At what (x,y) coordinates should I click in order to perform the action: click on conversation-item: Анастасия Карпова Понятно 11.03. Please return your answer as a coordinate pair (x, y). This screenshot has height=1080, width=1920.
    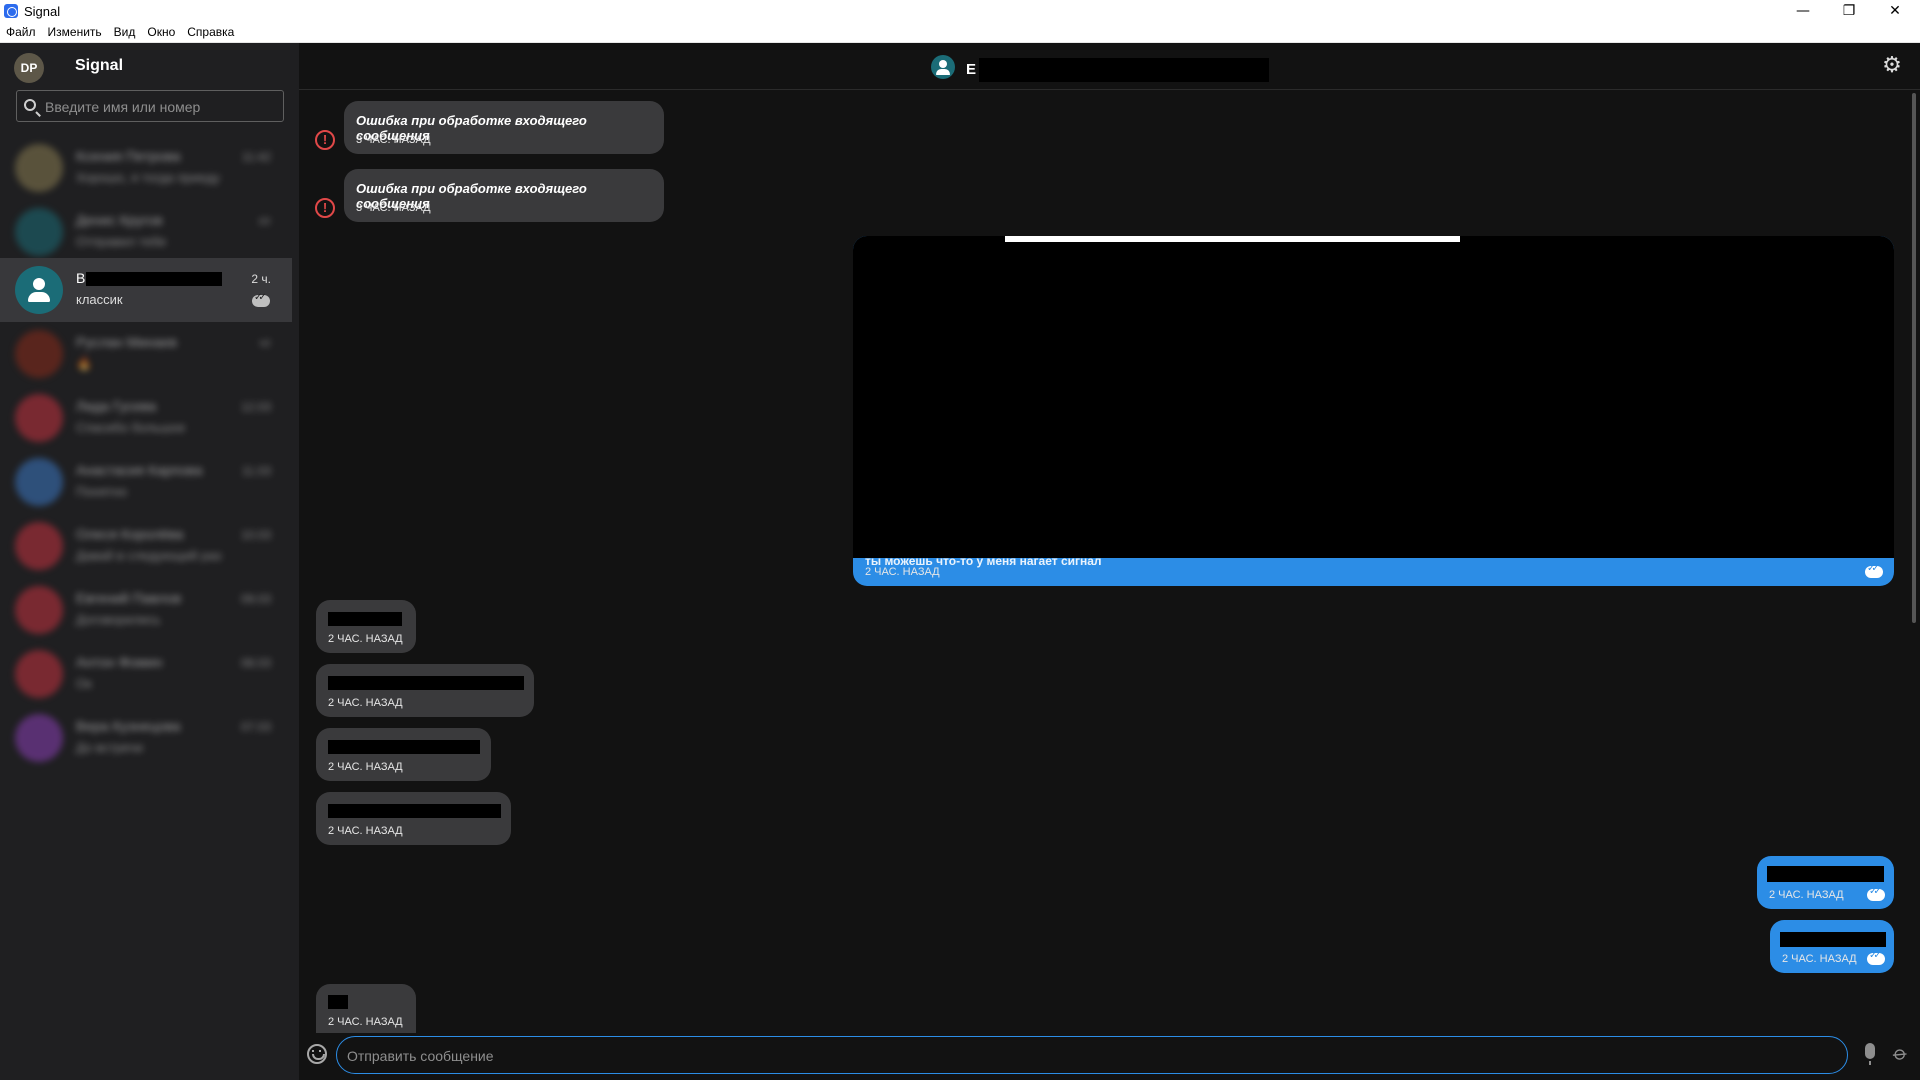
    Looking at the image, I should click on (146, 482).